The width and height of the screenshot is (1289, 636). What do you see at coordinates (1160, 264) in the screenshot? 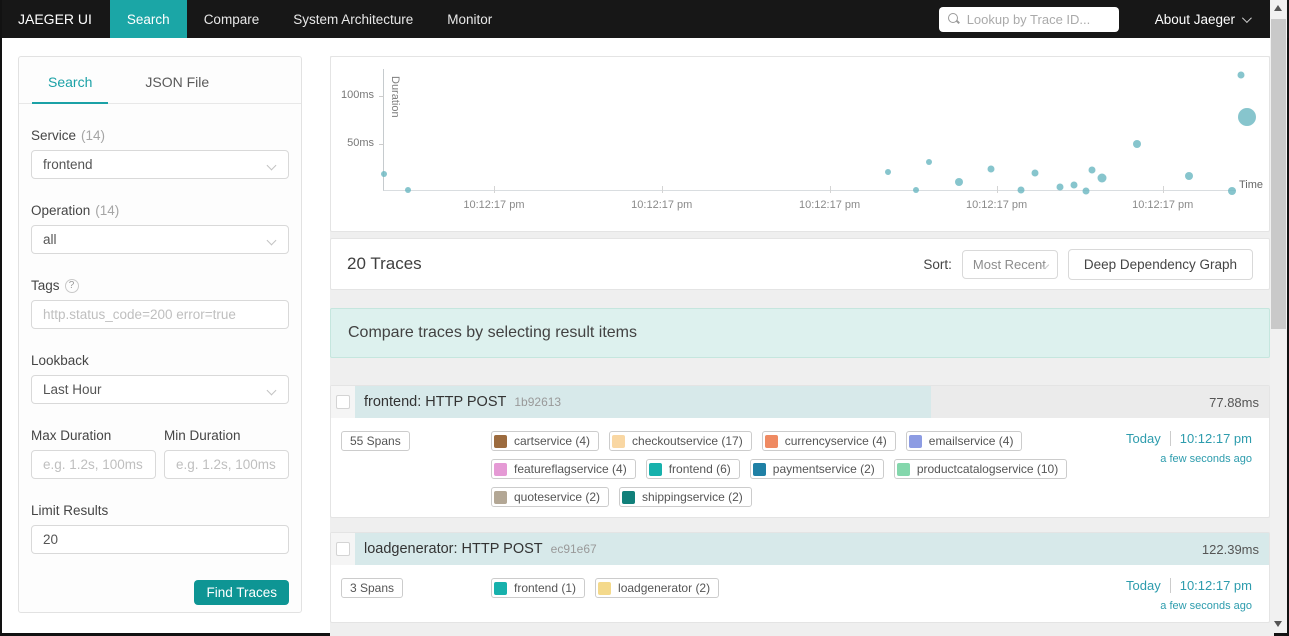
I see `deep-dependency-graph-button: Deep Dependency Graph` at bounding box center [1160, 264].